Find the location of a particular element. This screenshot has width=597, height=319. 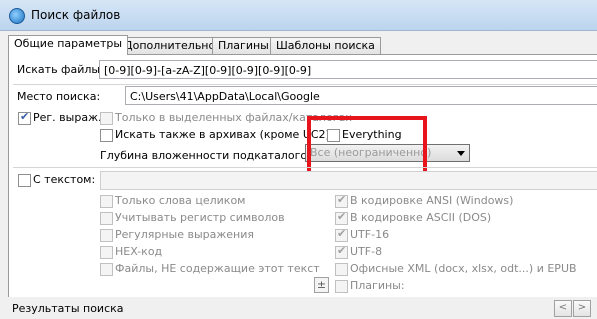

ansi-checkbox: ✔ is located at coordinates (341, 200).